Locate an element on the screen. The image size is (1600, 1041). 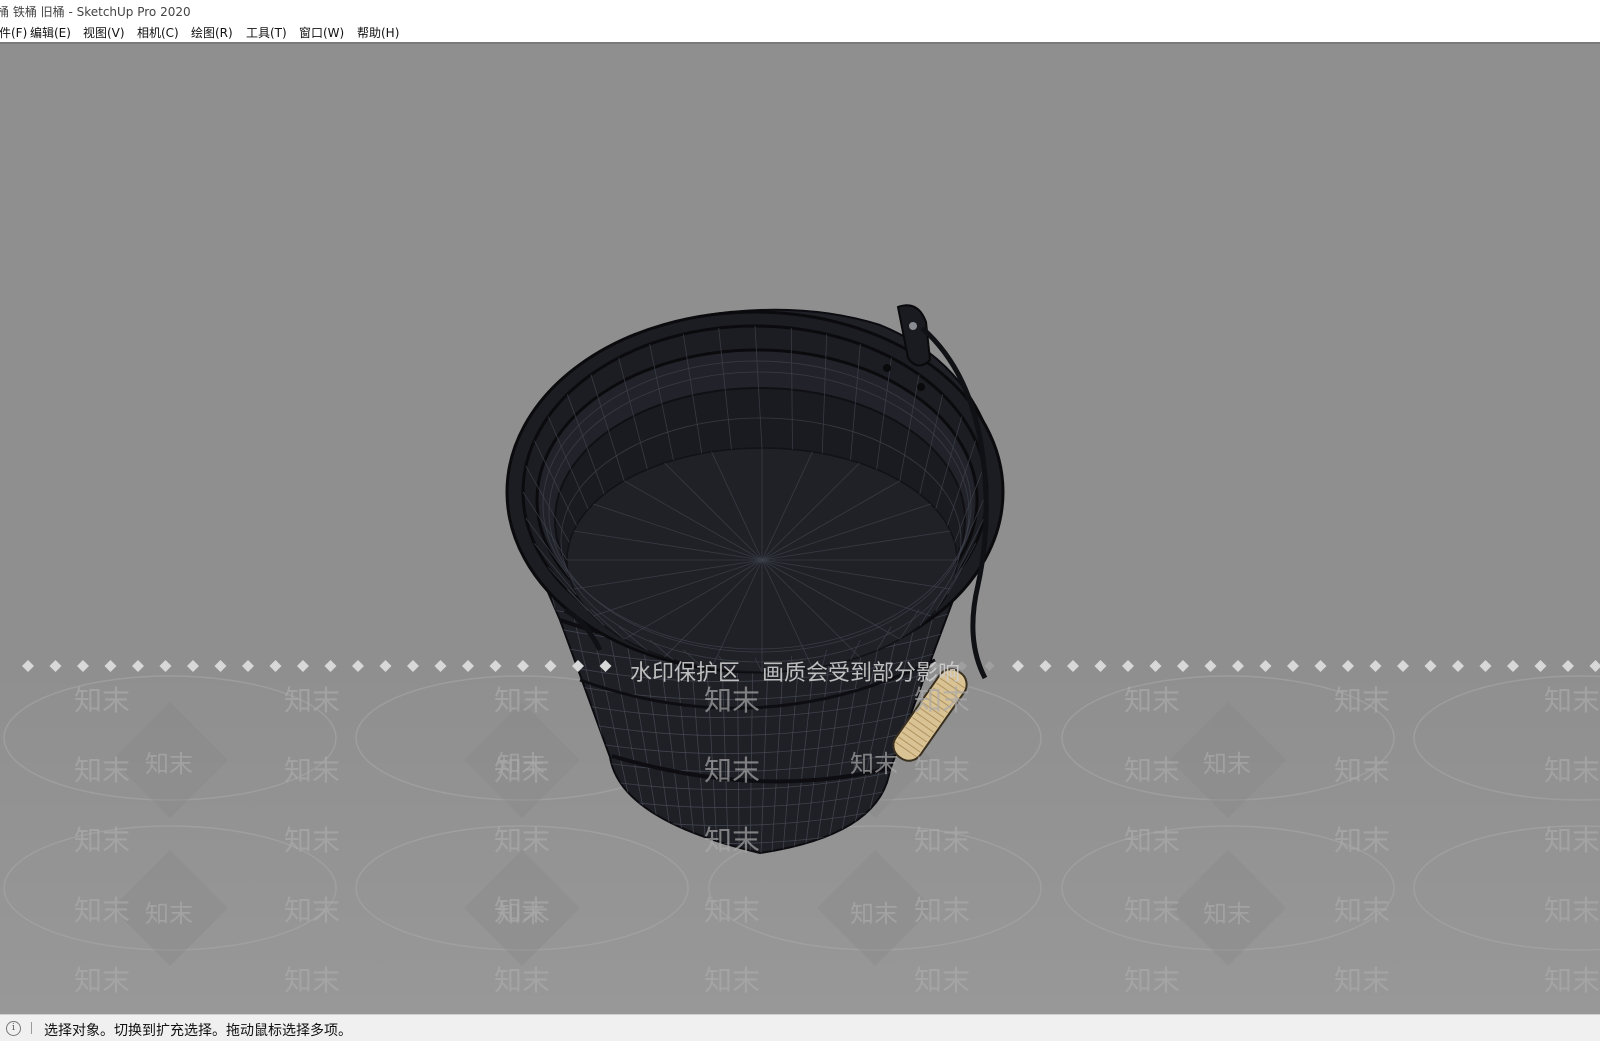
status-bar: i 选择对象。切换到扩充选择。拖动鼠标选择多项。 is located at coordinates (800, 1027).